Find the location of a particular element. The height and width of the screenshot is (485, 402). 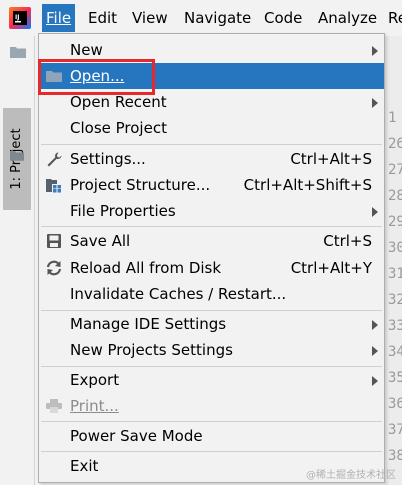

line-number: 34 is located at coordinates (395, 352).